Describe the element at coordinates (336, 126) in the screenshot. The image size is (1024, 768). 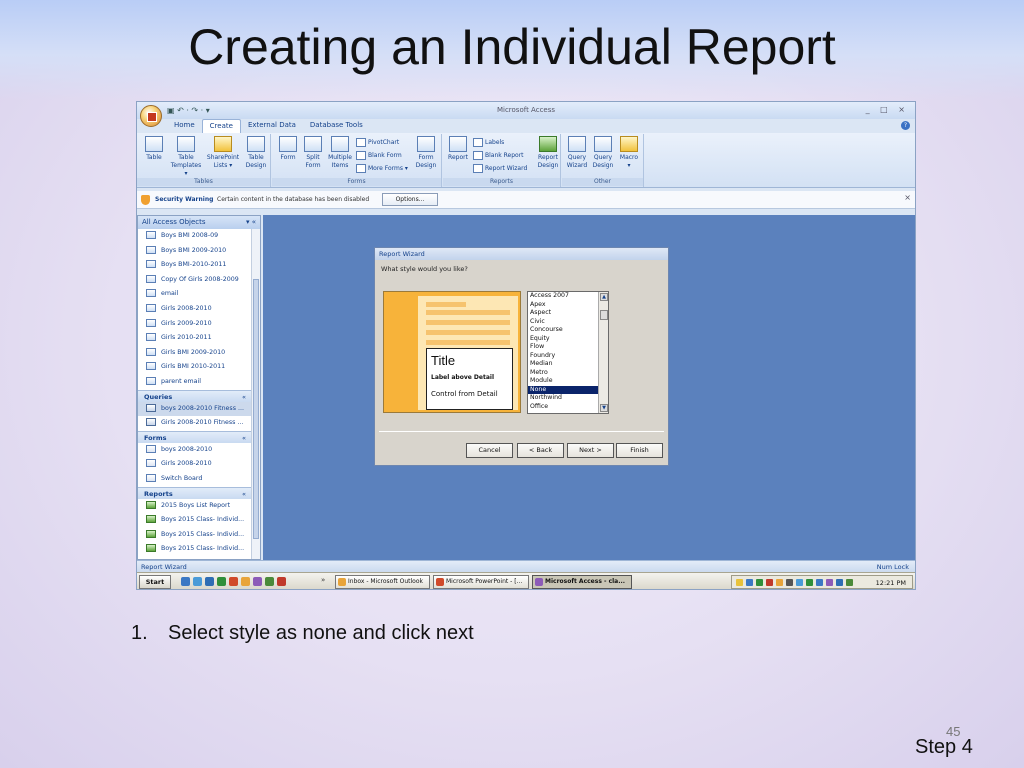
I see `tab-database-tools: Database Tools` at that location.